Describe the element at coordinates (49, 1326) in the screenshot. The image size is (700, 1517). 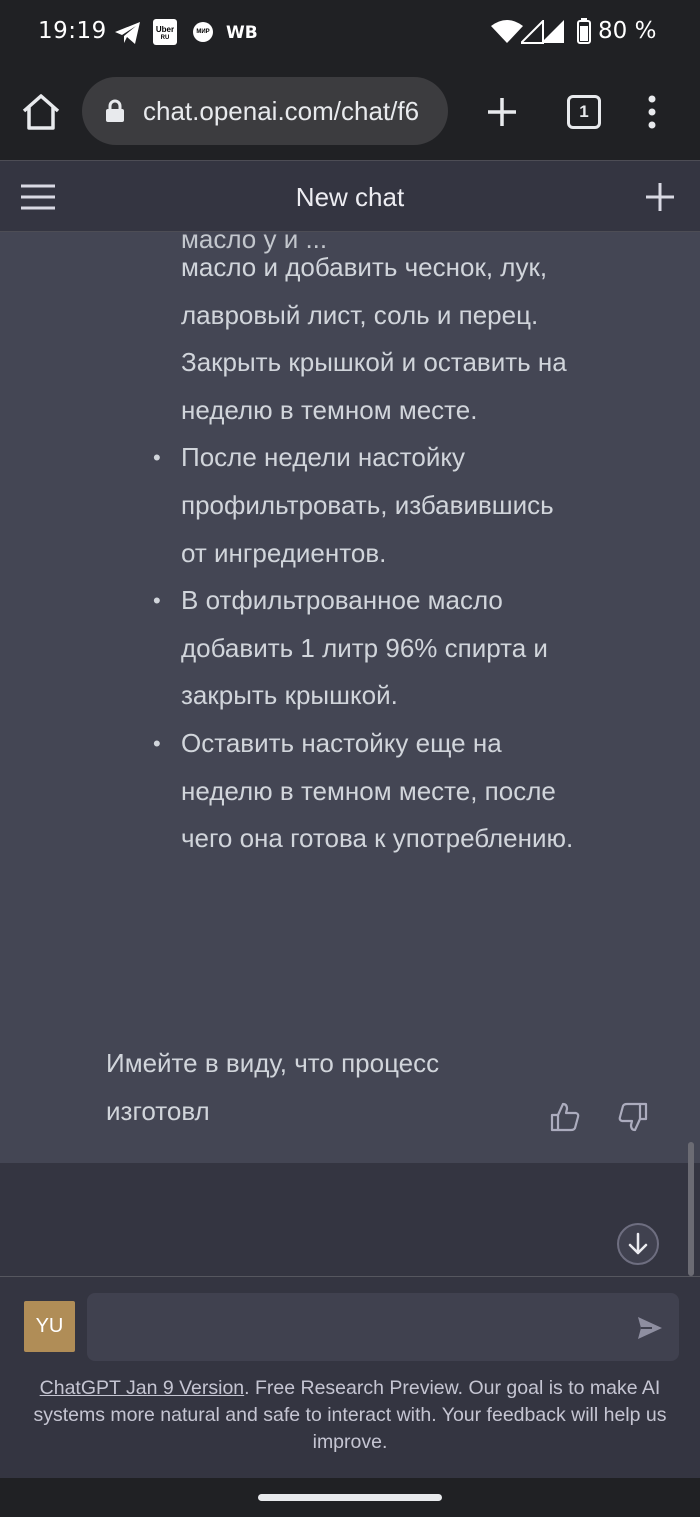
I see `user-avatar: YU` at that location.